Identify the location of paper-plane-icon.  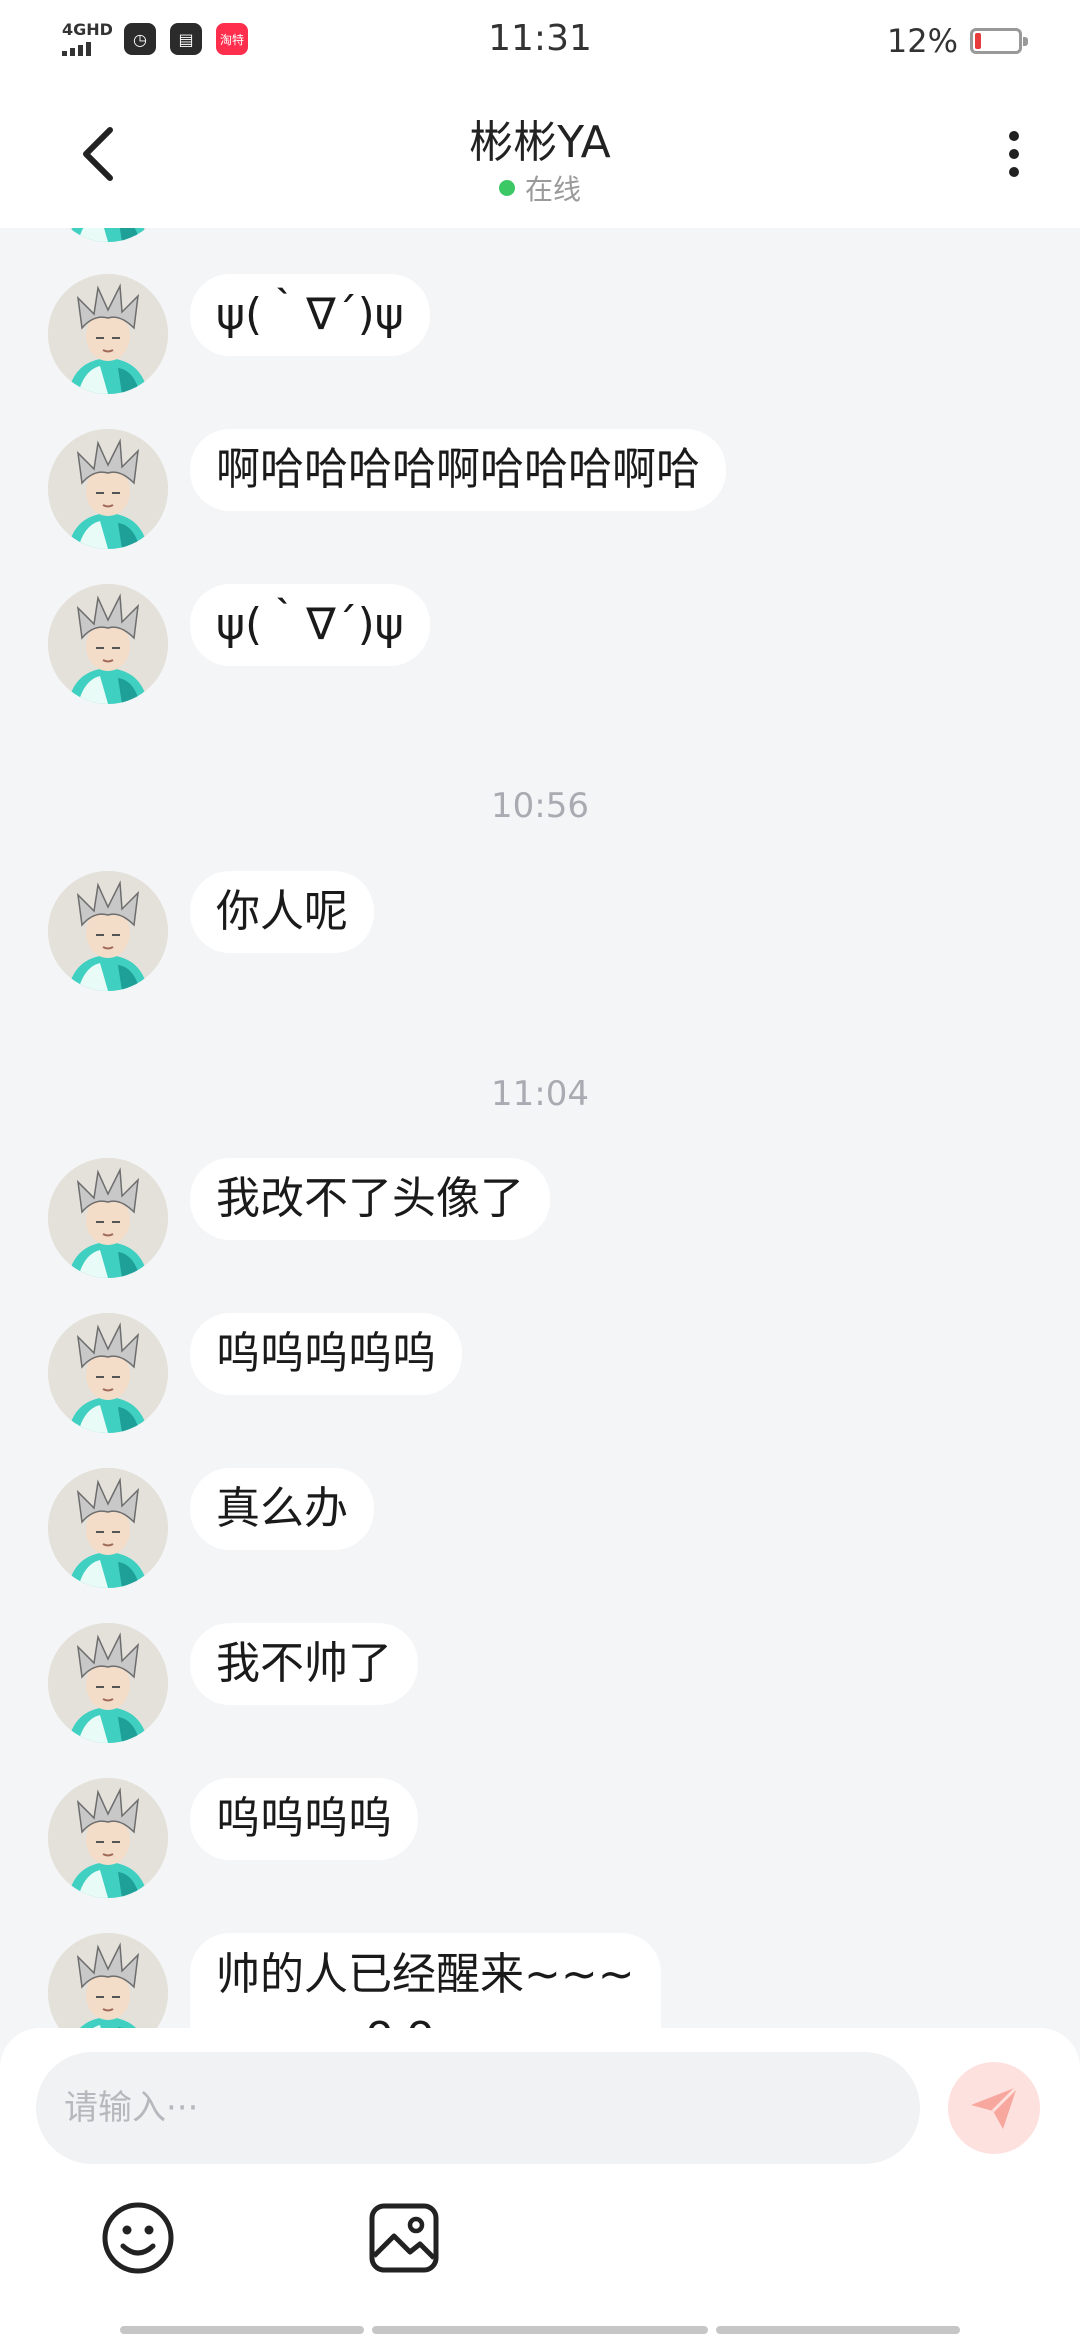
(995, 2107).